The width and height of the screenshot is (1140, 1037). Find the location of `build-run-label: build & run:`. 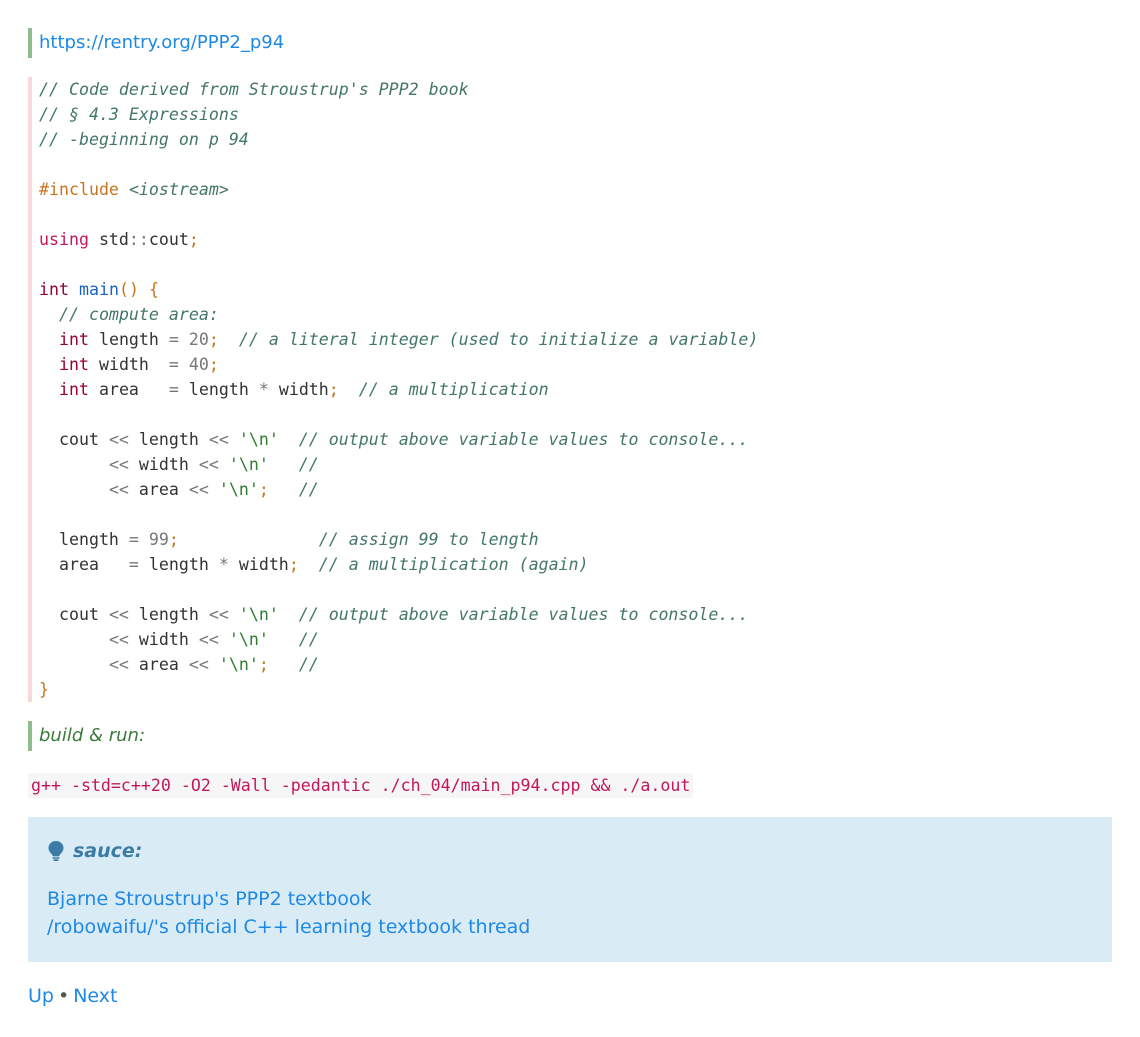

build-run-label: build & run: is located at coordinates (86, 736).